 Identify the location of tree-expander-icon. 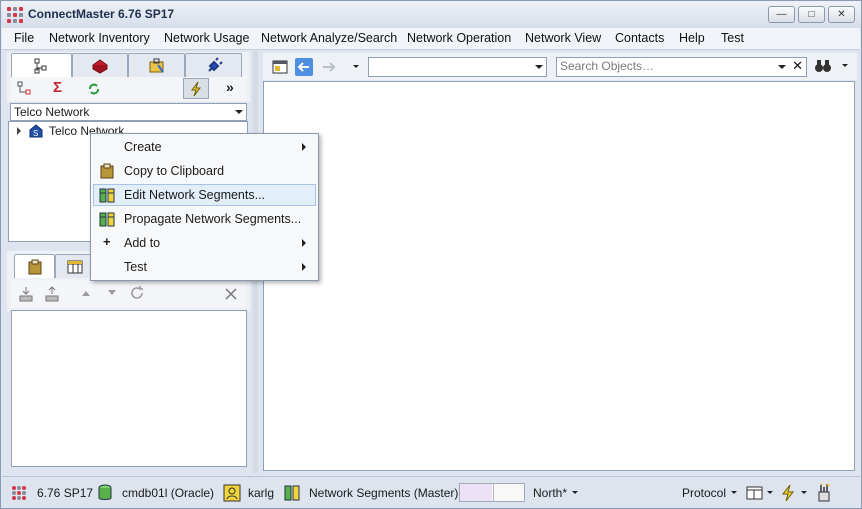
(19, 131).